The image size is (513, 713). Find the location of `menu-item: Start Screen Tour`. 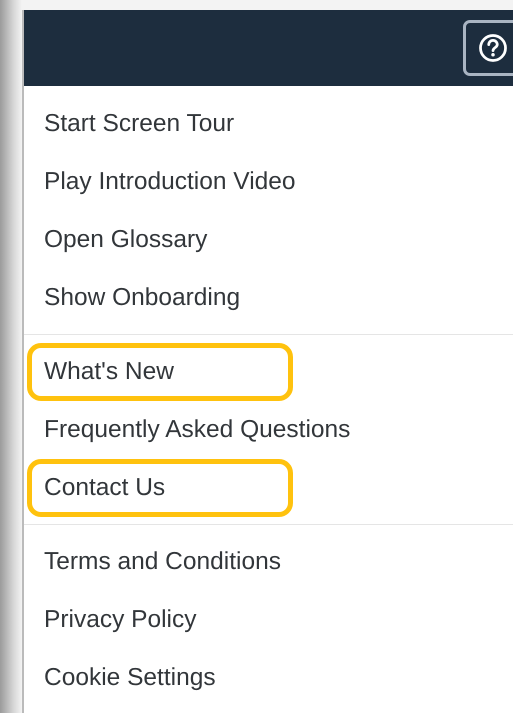

menu-item: Start Screen Tour is located at coordinates (139, 124).